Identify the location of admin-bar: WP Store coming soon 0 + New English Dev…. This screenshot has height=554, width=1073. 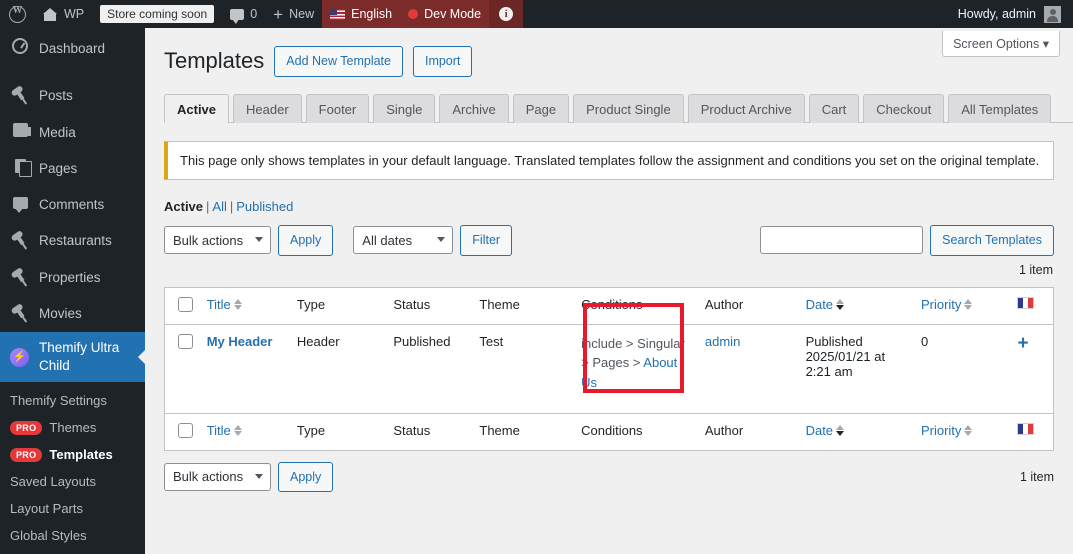
(536, 14).